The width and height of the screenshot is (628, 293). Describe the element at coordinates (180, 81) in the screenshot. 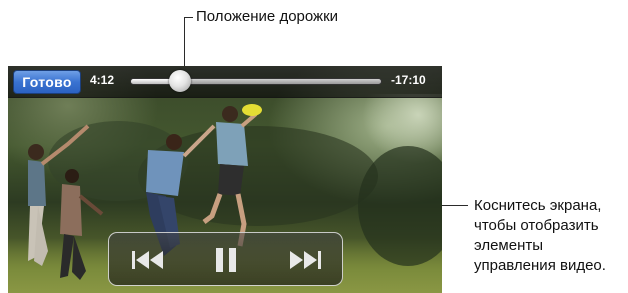

I see `playhead-handle` at that location.